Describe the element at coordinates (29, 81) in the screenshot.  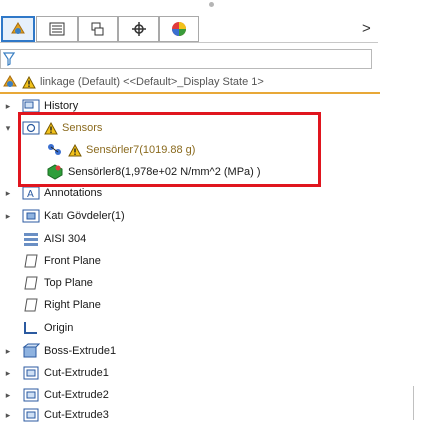
I see `warning-icon` at that location.